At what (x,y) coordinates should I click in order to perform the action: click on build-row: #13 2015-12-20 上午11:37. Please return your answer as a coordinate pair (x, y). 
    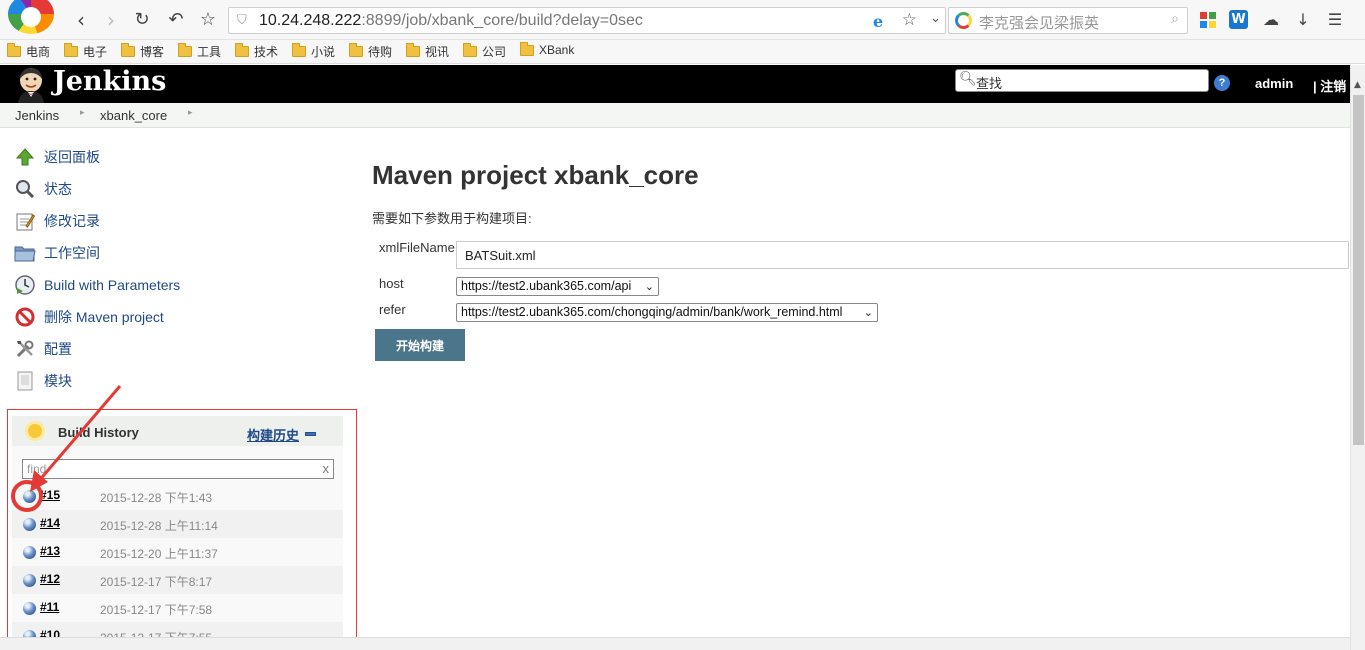
    Looking at the image, I should click on (177, 552).